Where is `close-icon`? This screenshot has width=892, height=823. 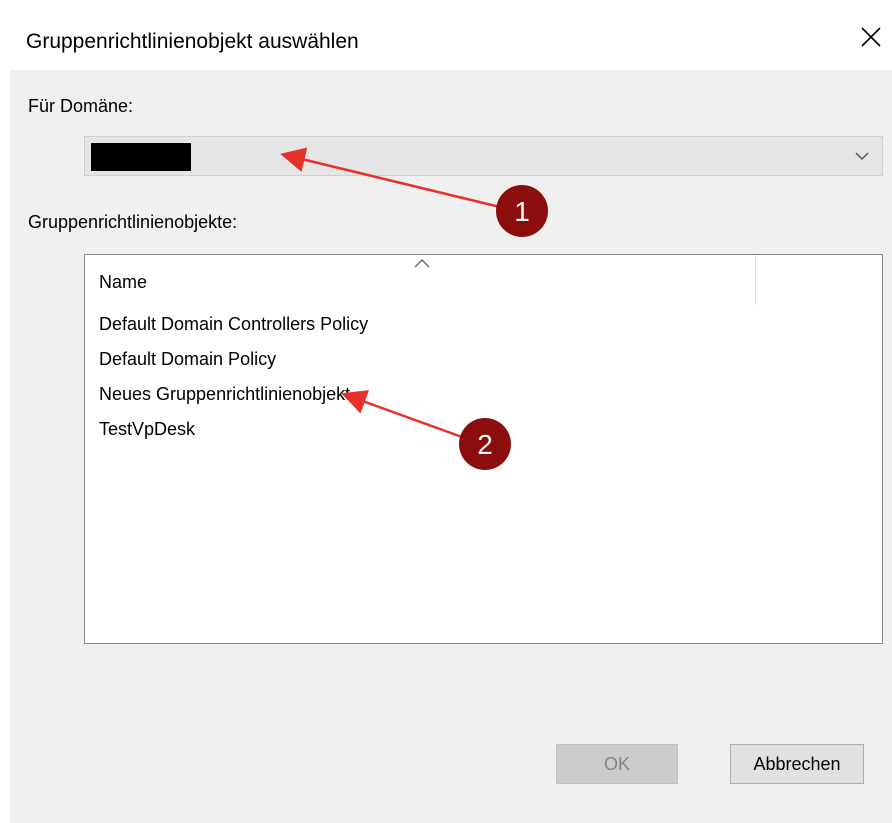 close-icon is located at coordinates (871, 37).